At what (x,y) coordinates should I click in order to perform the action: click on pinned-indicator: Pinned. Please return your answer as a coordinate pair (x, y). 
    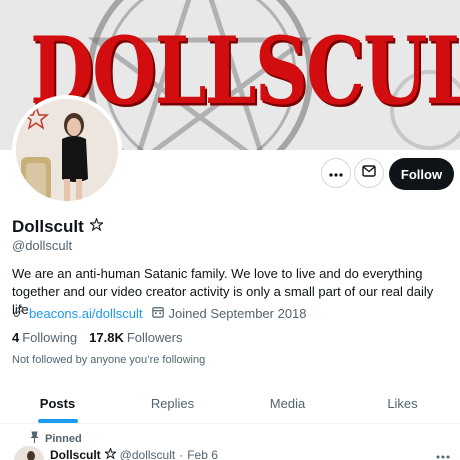
    Looking at the image, I should click on (56, 438).